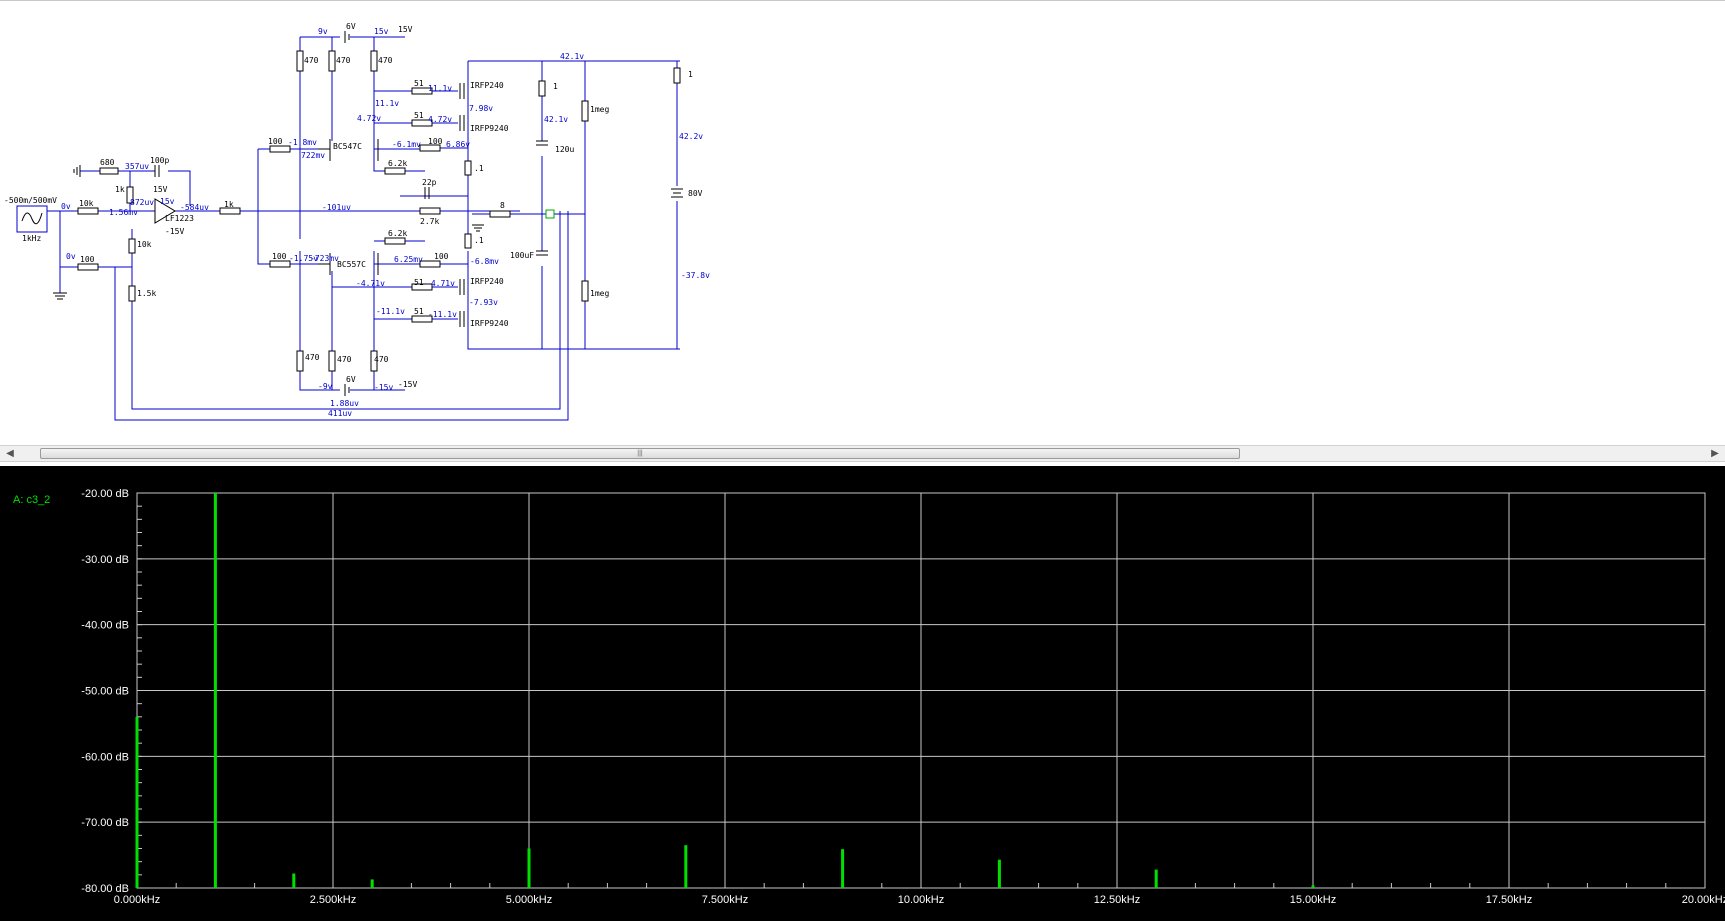 This screenshot has height=921, width=1725. What do you see at coordinates (1703, 900) in the screenshot?
I see `x-tick-label: 20.00kHz` at bounding box center [1703, 900].